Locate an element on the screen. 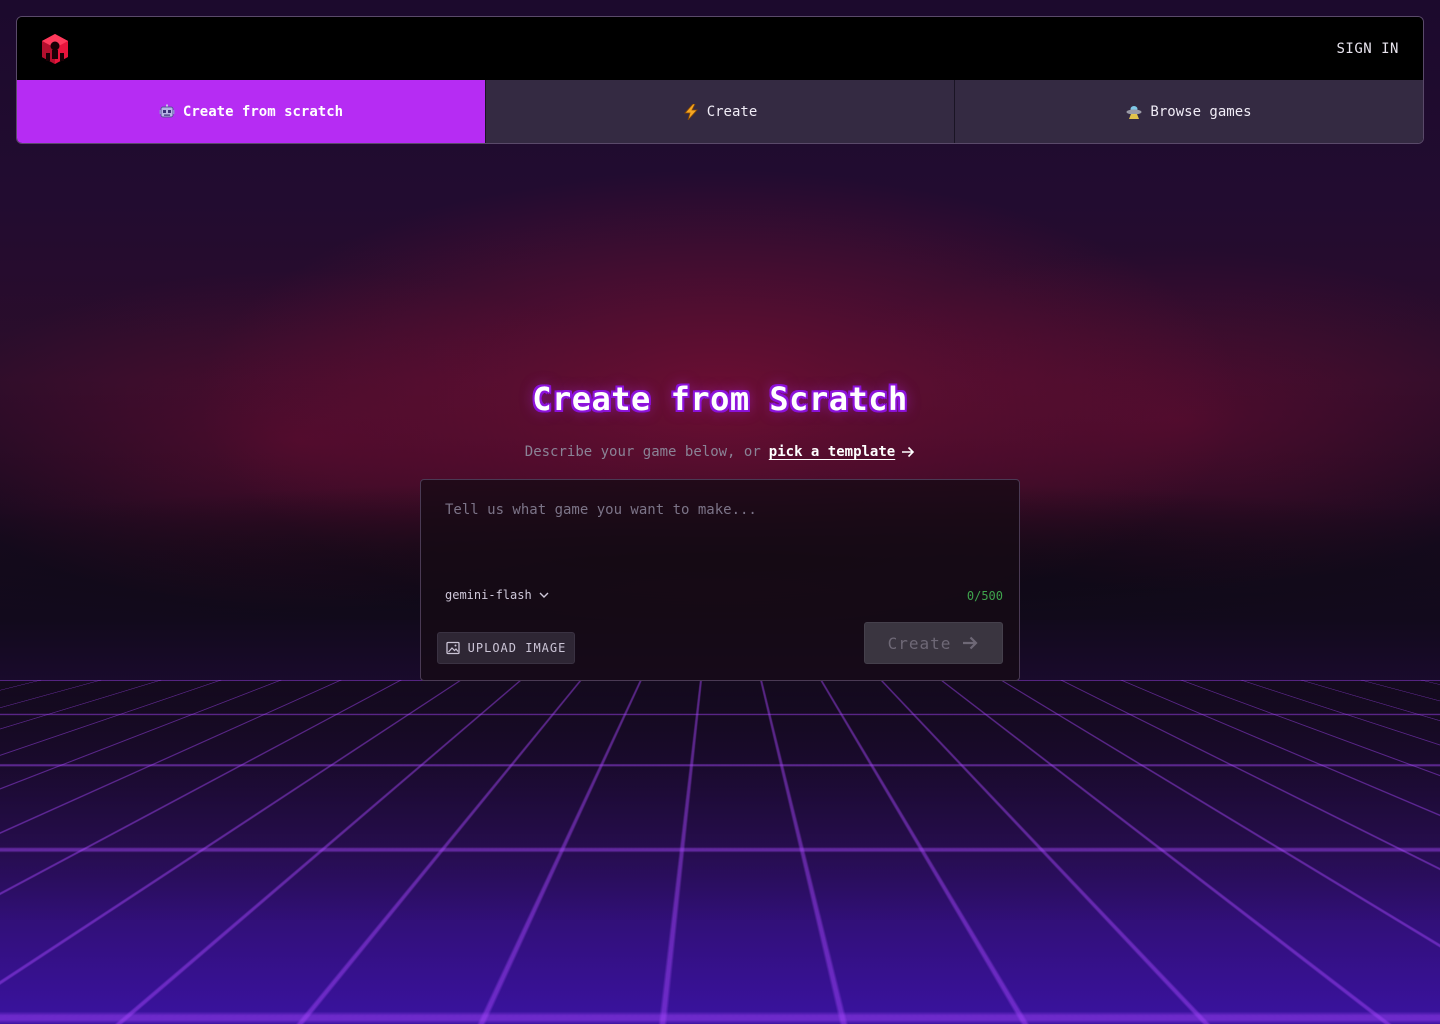  upload-image-button: UPLOAD IMAGE is located at coordinates (506, 648).